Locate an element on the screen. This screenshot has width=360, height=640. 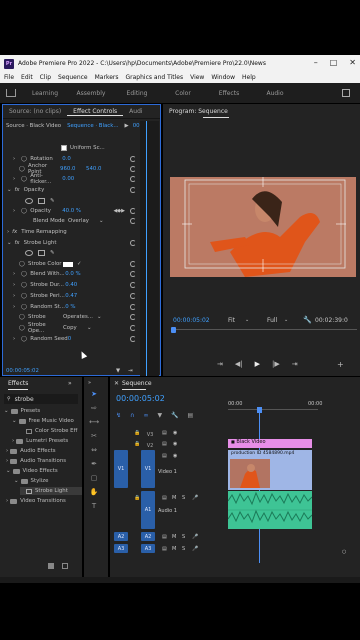
opacity-value: 40.0 % is located at coordinates (71, 211).